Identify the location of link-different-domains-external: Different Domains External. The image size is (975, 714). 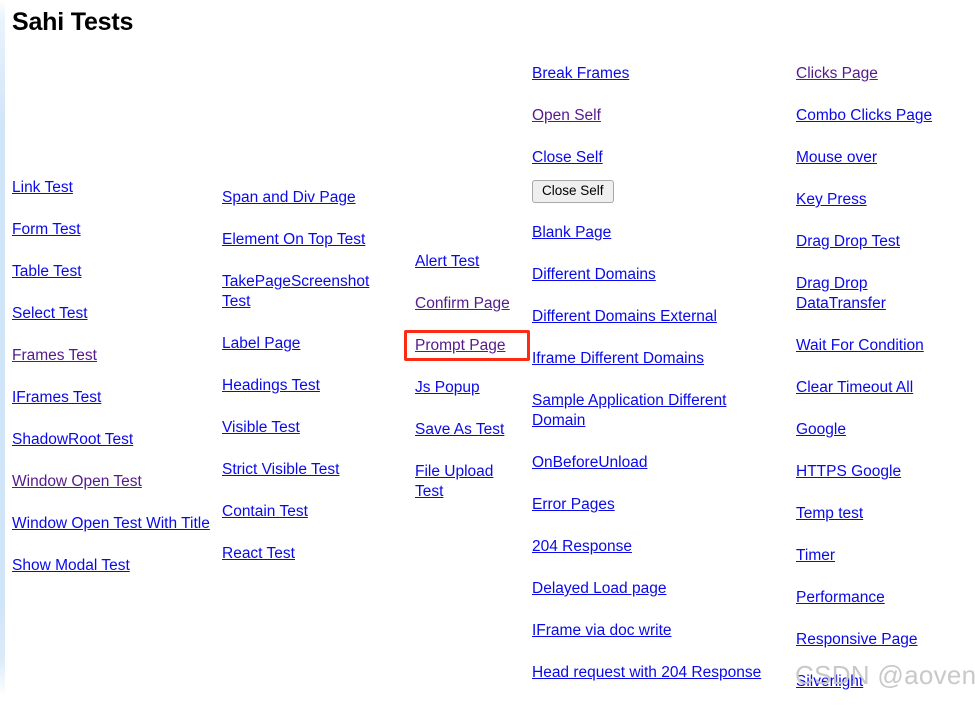
(647, 317).